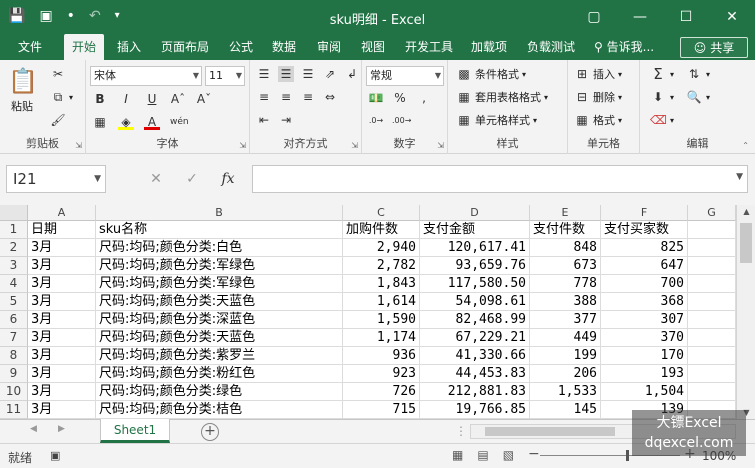 The image size is (755, 468). I want to click on paste-button: 📋 粘贴, so click(23, 90).